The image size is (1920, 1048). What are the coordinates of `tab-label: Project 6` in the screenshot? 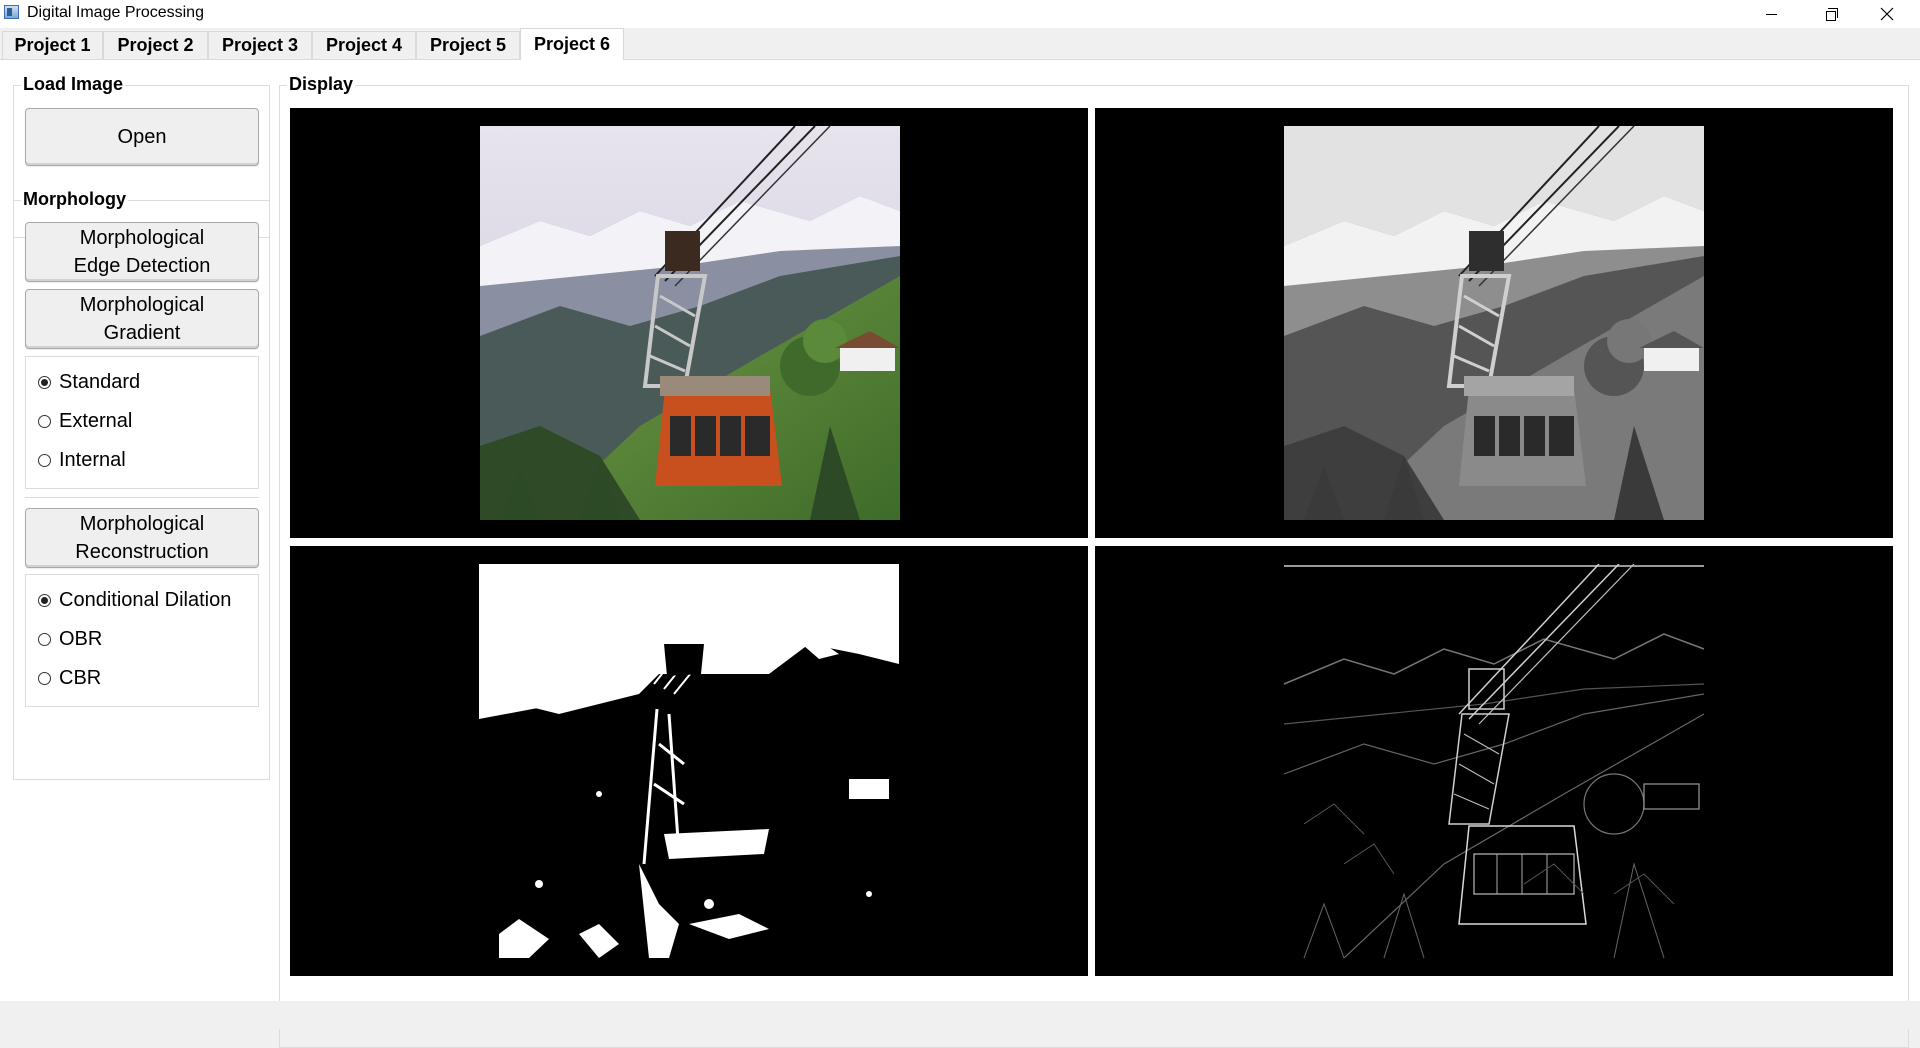 It's located at (572, 44).